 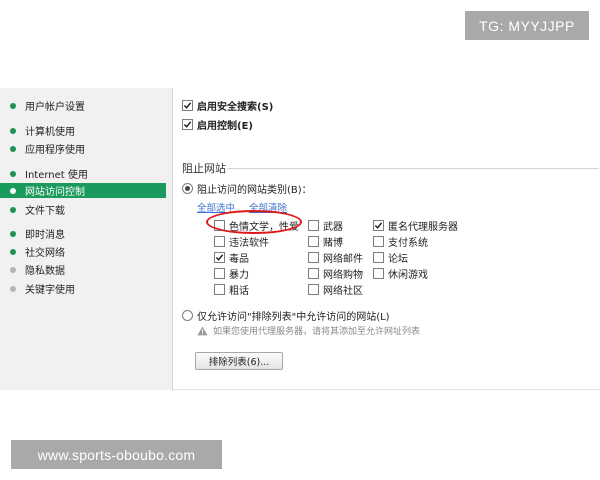 I want to click on proxy-note-text: 如果您使用代理服务器，请将其添加至允许网址列表, so click(x=317, y=332).